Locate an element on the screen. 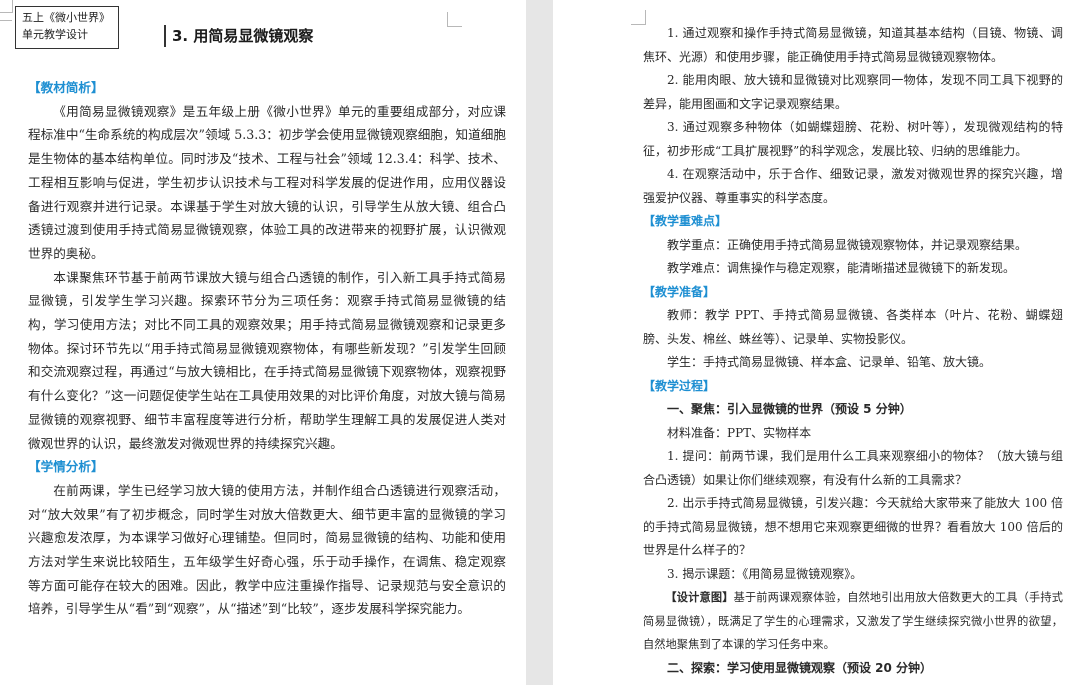 The image size is (1080, 685). lesson-title: 3. 用简易显微镜观察 is located at coordinates (238, 36).